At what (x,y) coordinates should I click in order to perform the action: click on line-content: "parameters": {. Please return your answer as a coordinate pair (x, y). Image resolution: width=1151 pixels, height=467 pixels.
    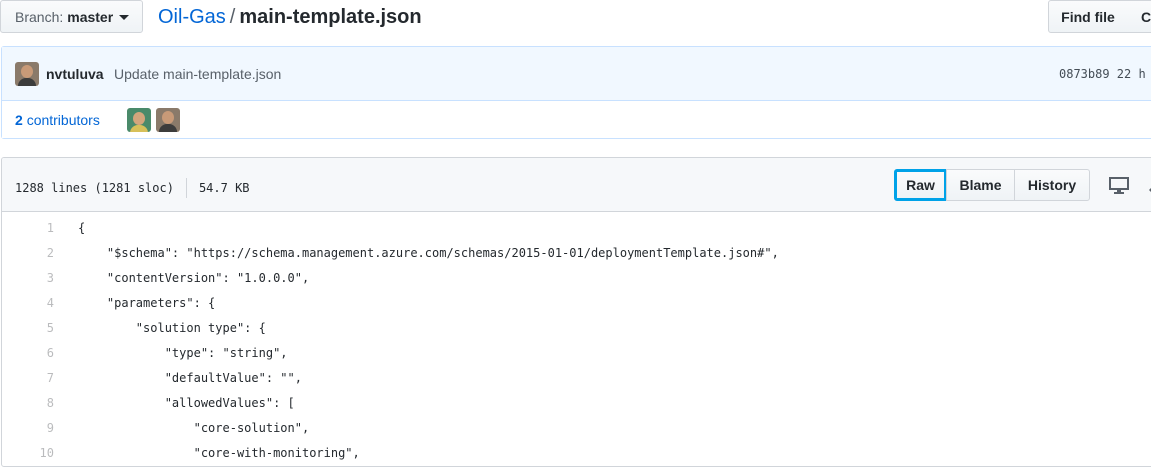
    Looking at the image, I should click on (147, 302).